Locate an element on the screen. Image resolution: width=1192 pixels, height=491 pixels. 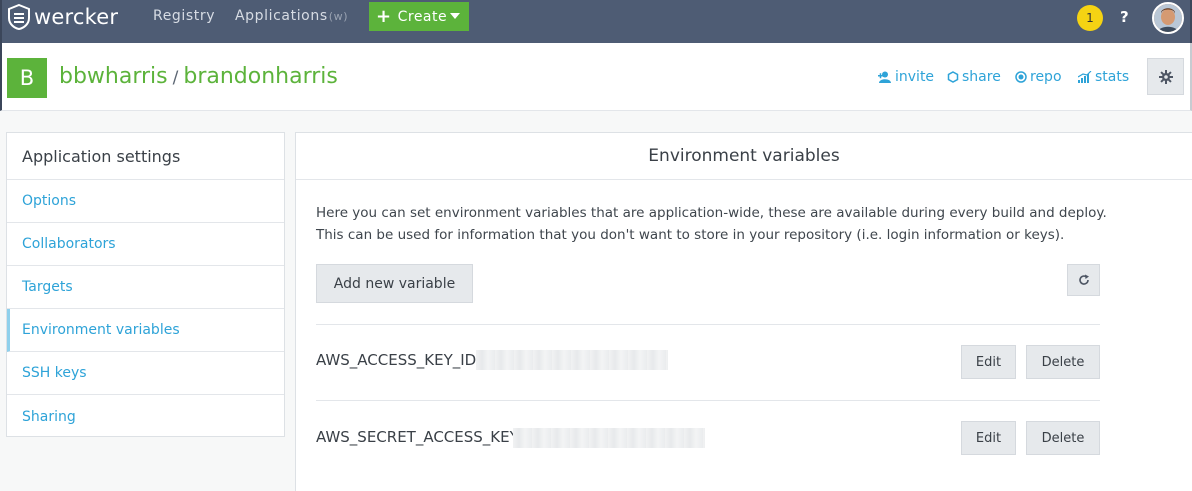
stats-icon is located at coordinates (1085, 77).